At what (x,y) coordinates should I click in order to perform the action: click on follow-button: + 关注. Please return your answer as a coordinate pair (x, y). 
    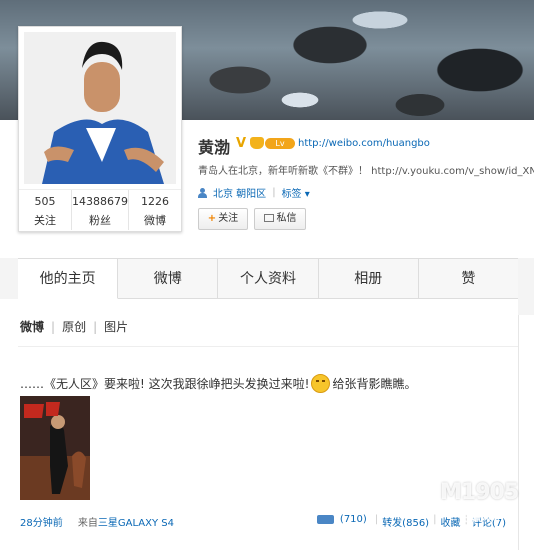
    Looking at the image, I should click on (223, 219).